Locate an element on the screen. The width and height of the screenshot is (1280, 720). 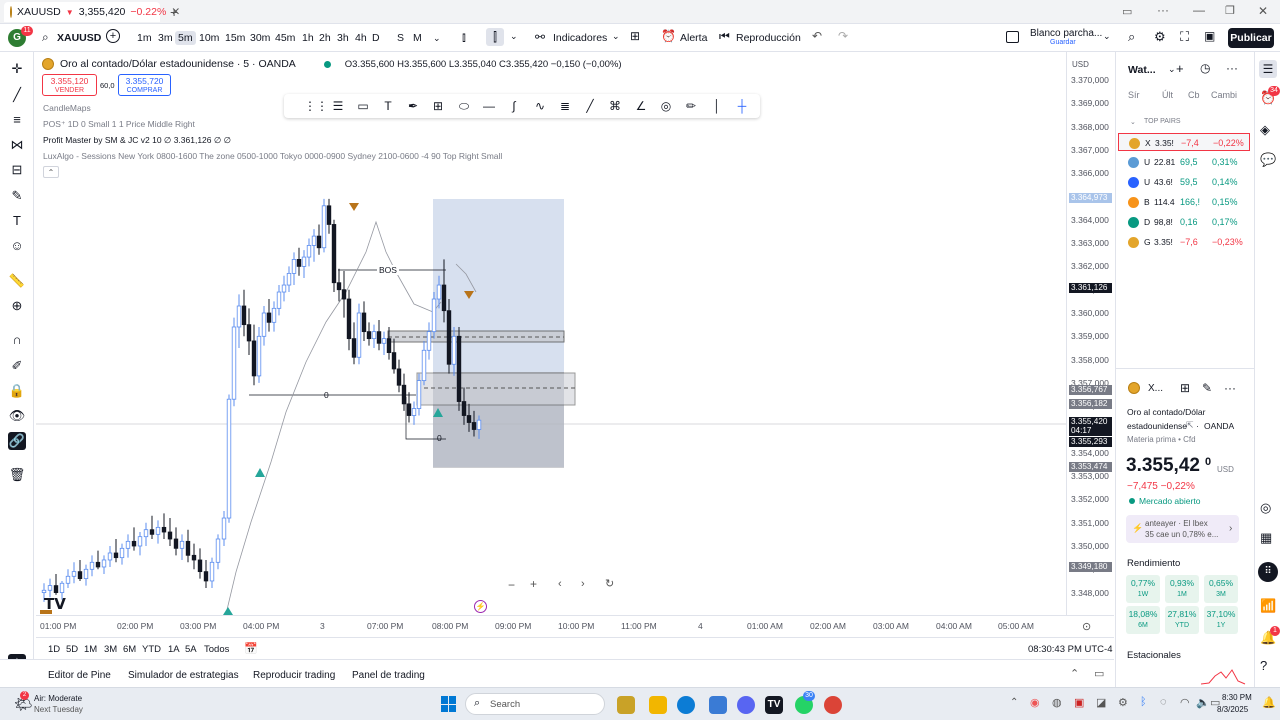
fib-icon: ≡ is located at coordinates (17, 120).